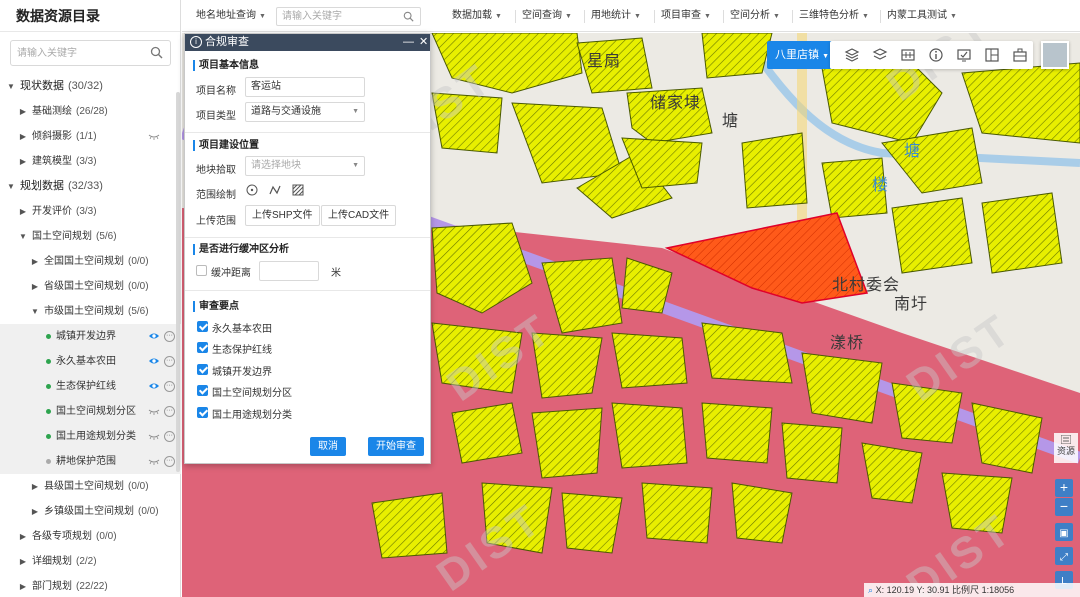  What do you see at coordinates (90, 561) in the screenshot?
I see `tree-item: ▶ 详细规划 (2/2)` at bounding box center [90, 561].